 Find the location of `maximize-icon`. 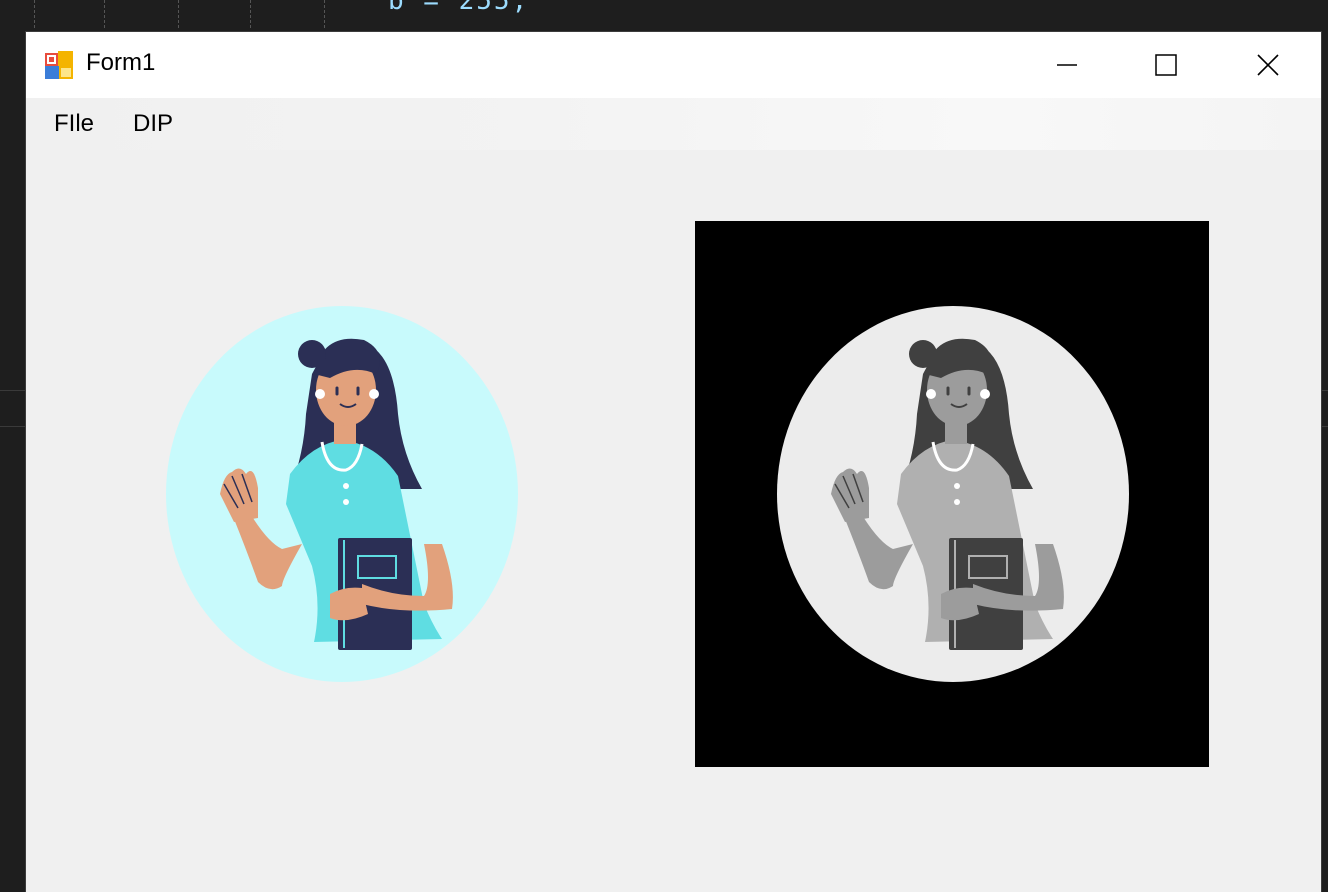

maximize-icon is located at coordinates (1166, 65).